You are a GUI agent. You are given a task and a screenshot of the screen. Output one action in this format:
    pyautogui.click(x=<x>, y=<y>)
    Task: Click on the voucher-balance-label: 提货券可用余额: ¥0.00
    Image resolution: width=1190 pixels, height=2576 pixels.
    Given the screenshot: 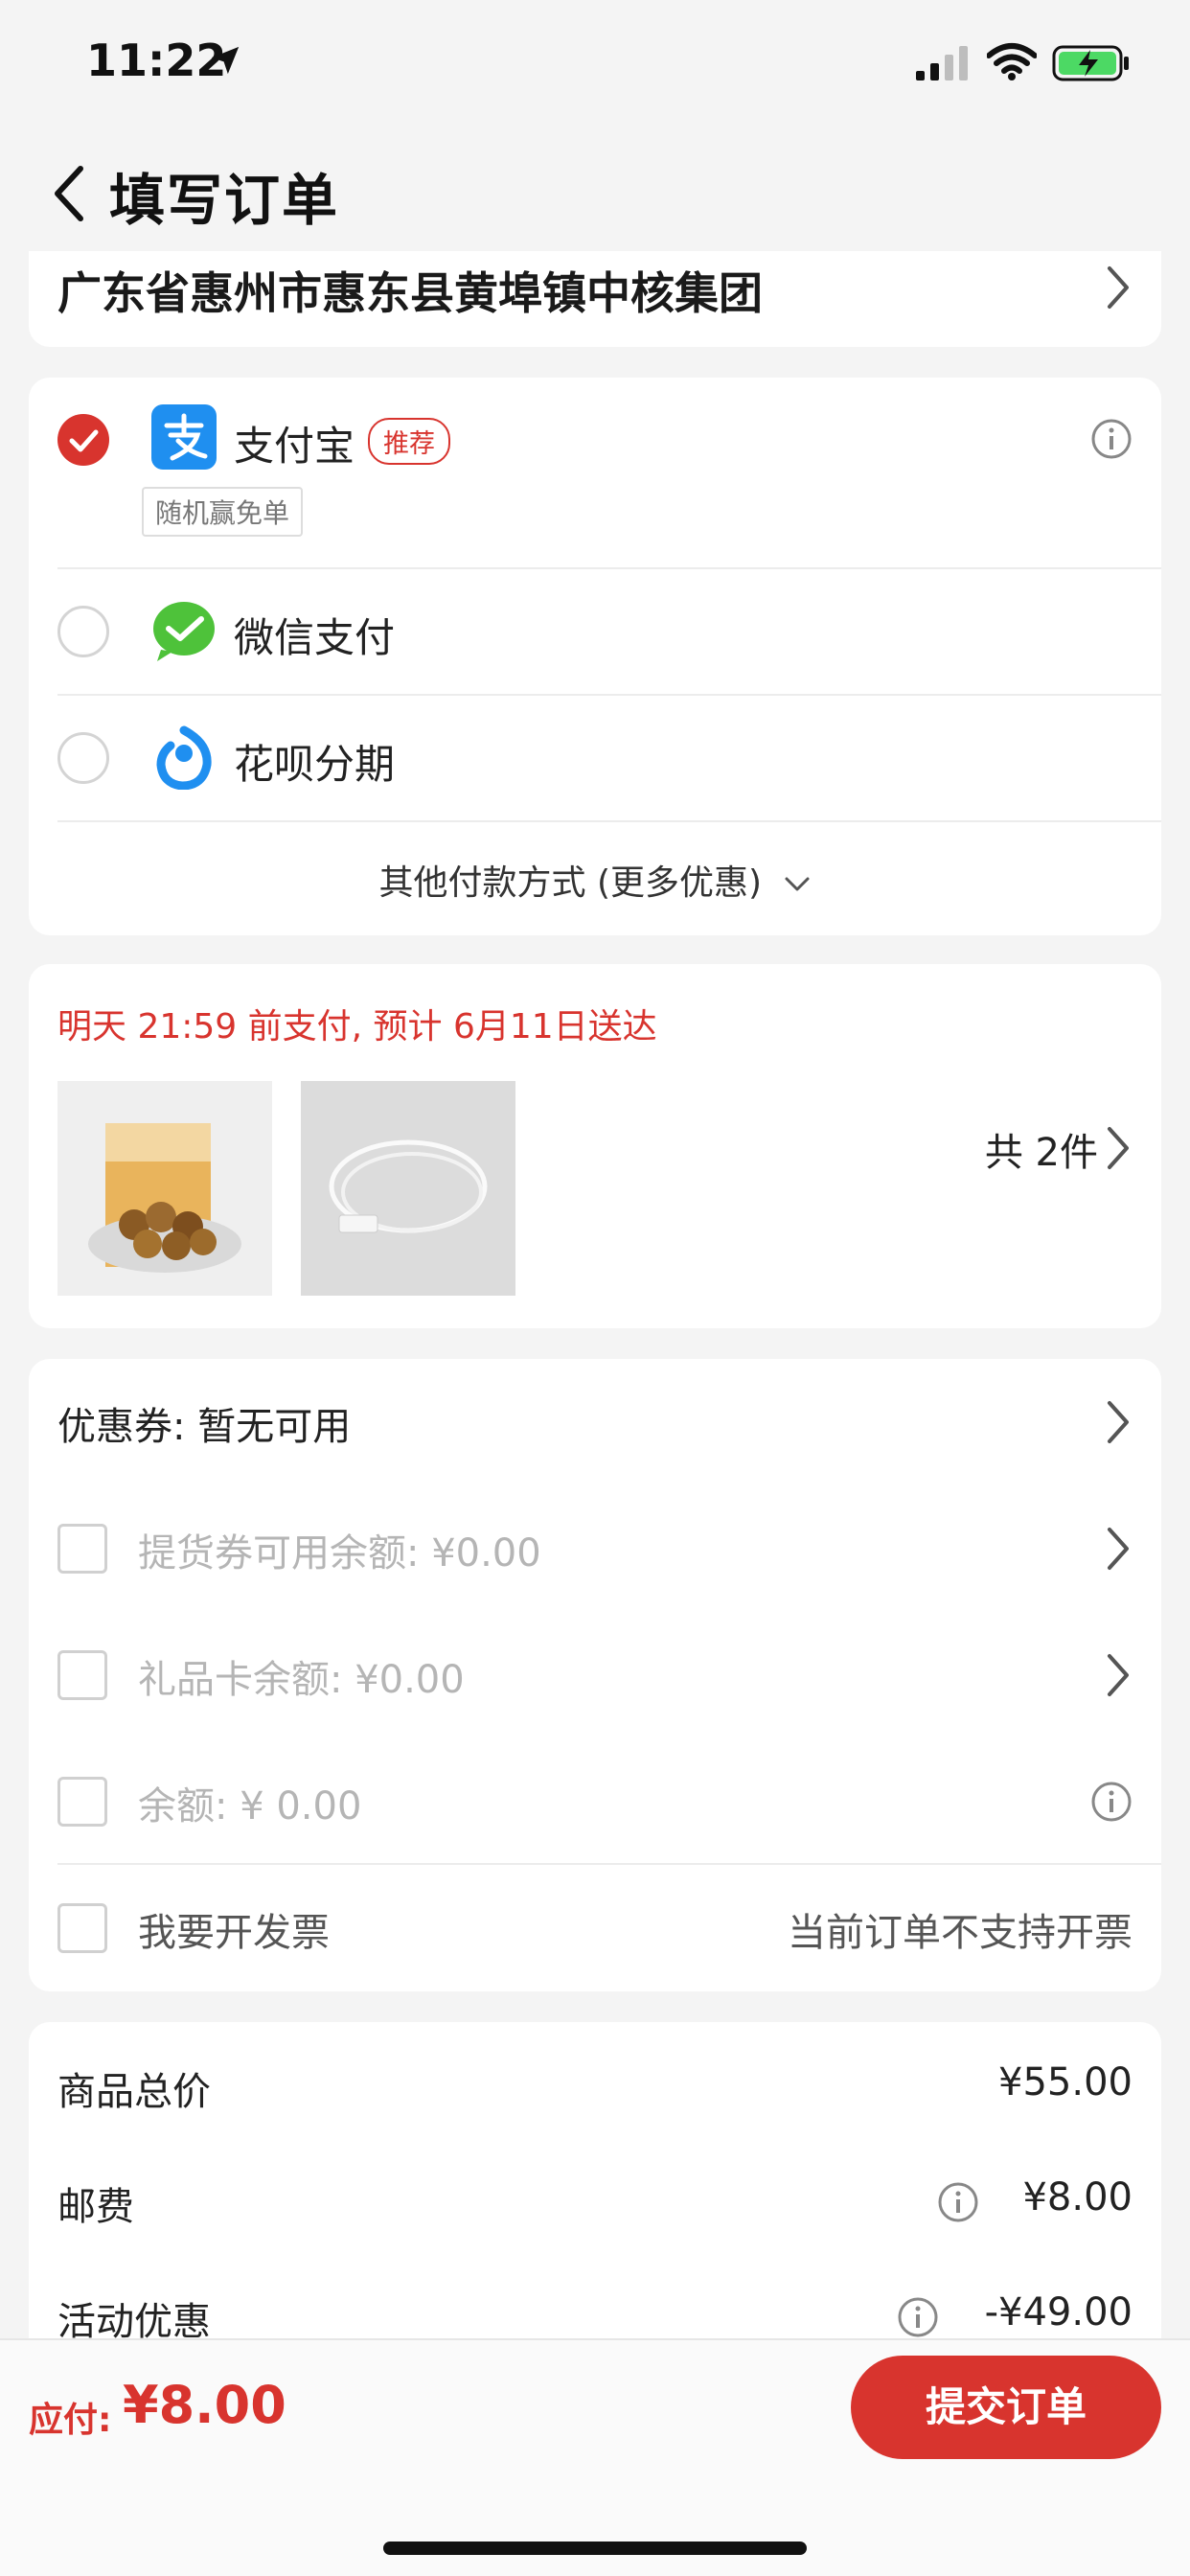 What is the action you would take?
    pyautogui.click(x=340, y=1553)
    